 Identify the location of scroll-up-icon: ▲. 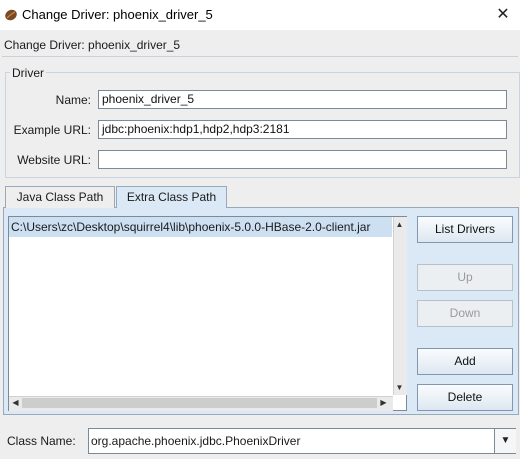
(399, 225).